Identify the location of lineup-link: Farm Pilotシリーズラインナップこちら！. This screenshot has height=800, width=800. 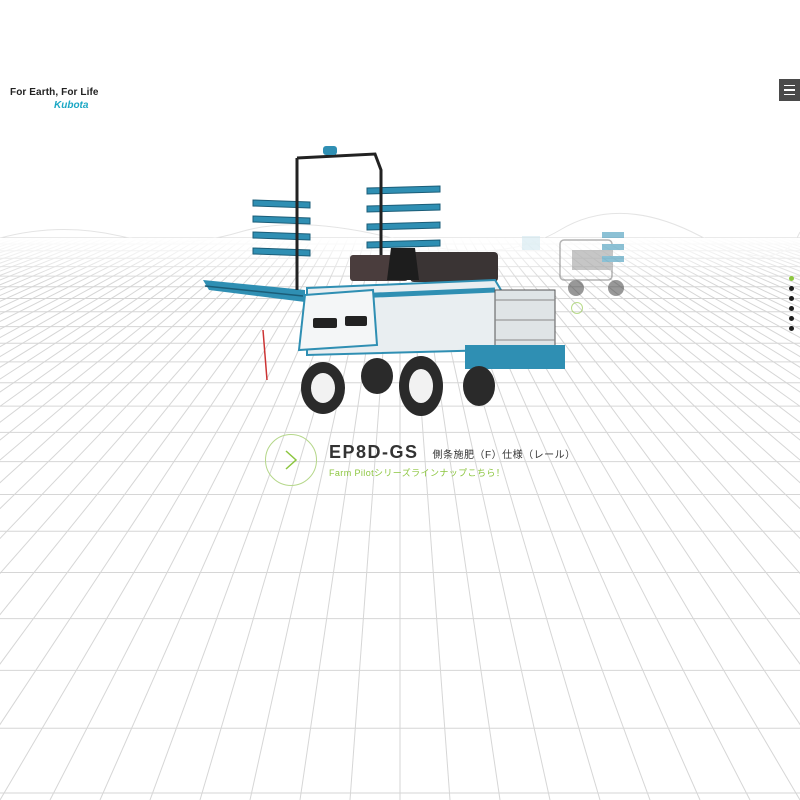
(452, 472).